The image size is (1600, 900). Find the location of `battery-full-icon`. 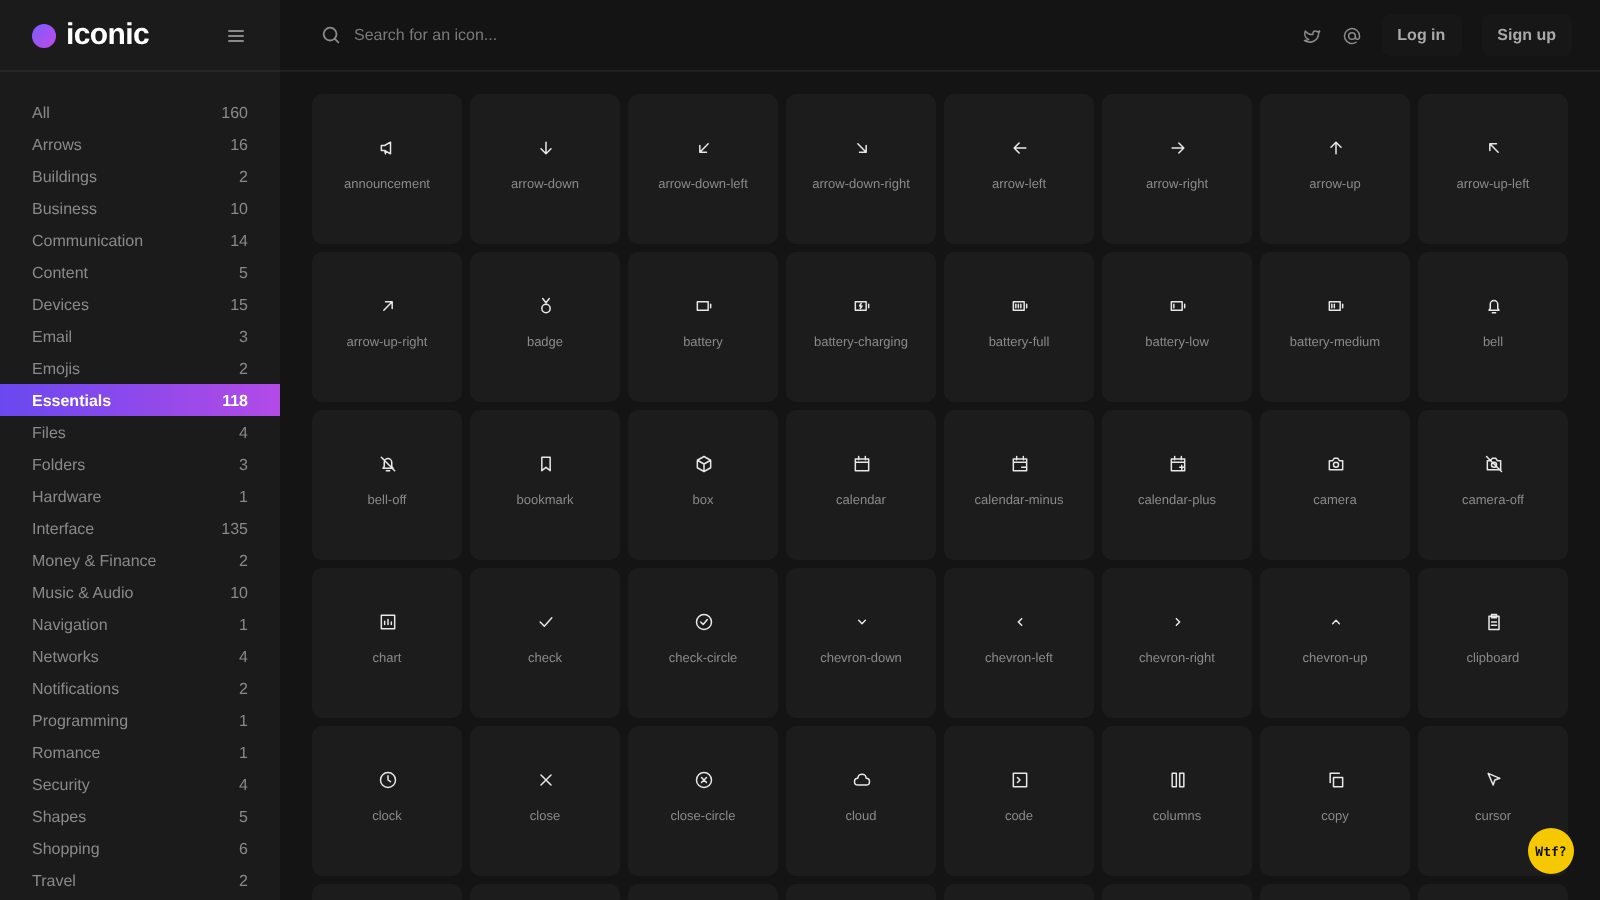

battery-full-icon is located at coordinates (1019, 306).